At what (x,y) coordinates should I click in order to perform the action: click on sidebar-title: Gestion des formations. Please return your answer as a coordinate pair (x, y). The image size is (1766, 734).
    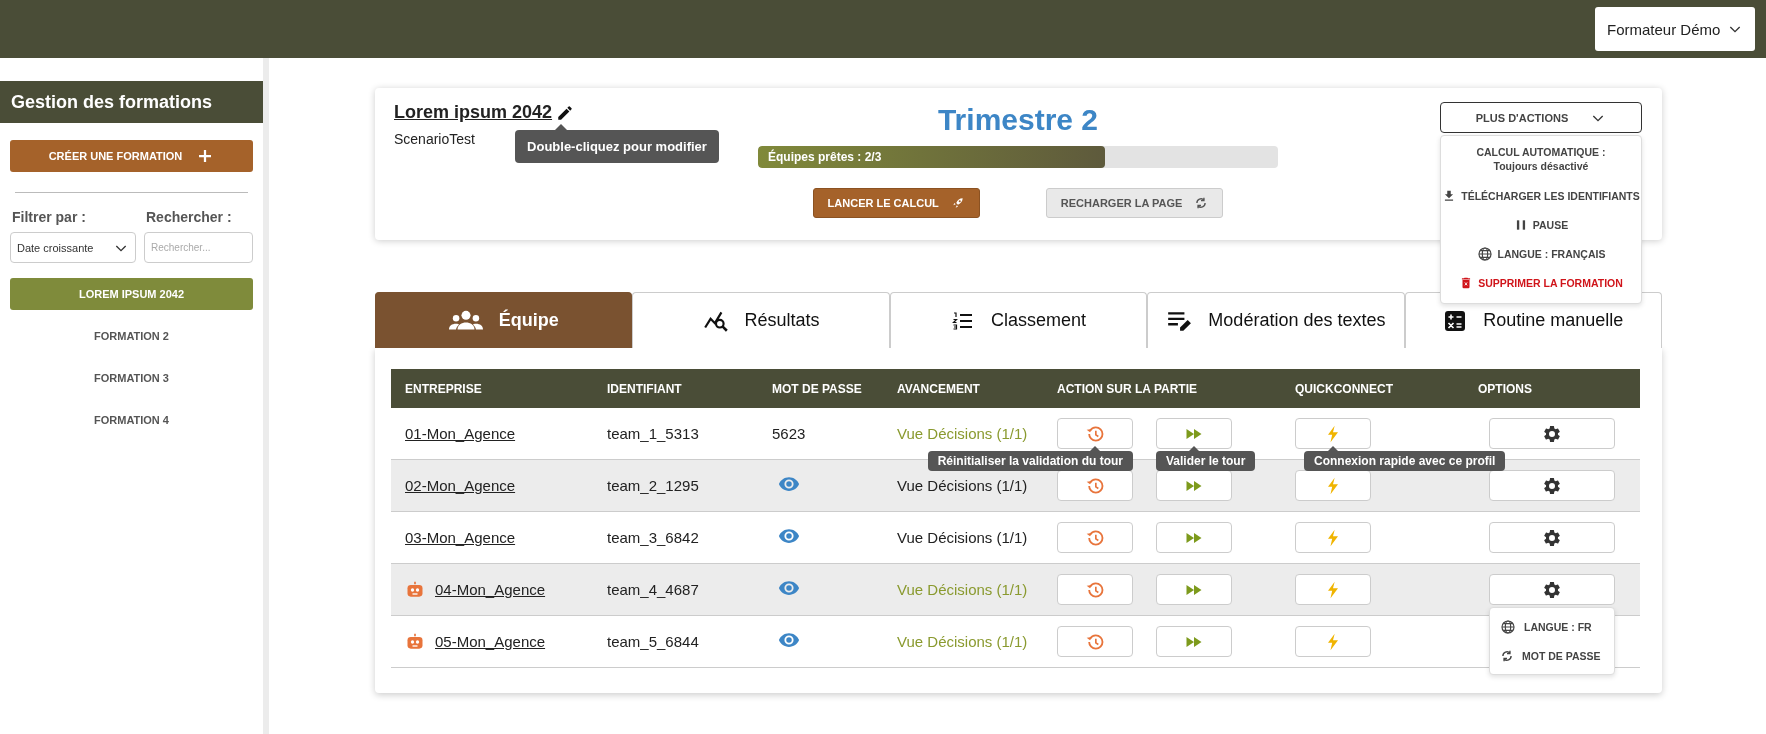
    Looking at the image, I should click on (131, 102).